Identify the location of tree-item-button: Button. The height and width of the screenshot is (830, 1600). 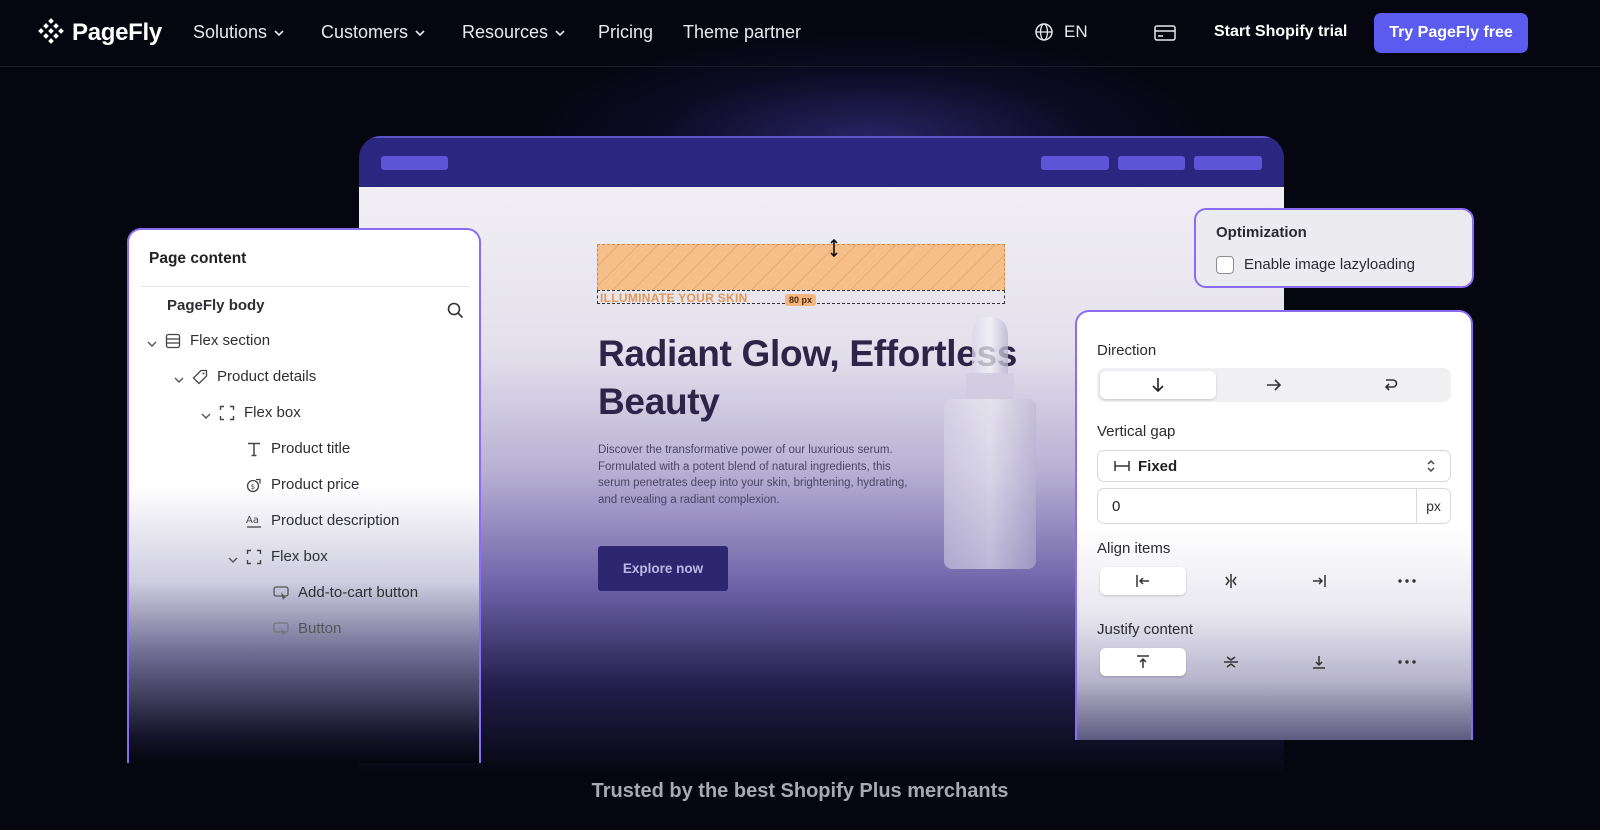
(307, 628).